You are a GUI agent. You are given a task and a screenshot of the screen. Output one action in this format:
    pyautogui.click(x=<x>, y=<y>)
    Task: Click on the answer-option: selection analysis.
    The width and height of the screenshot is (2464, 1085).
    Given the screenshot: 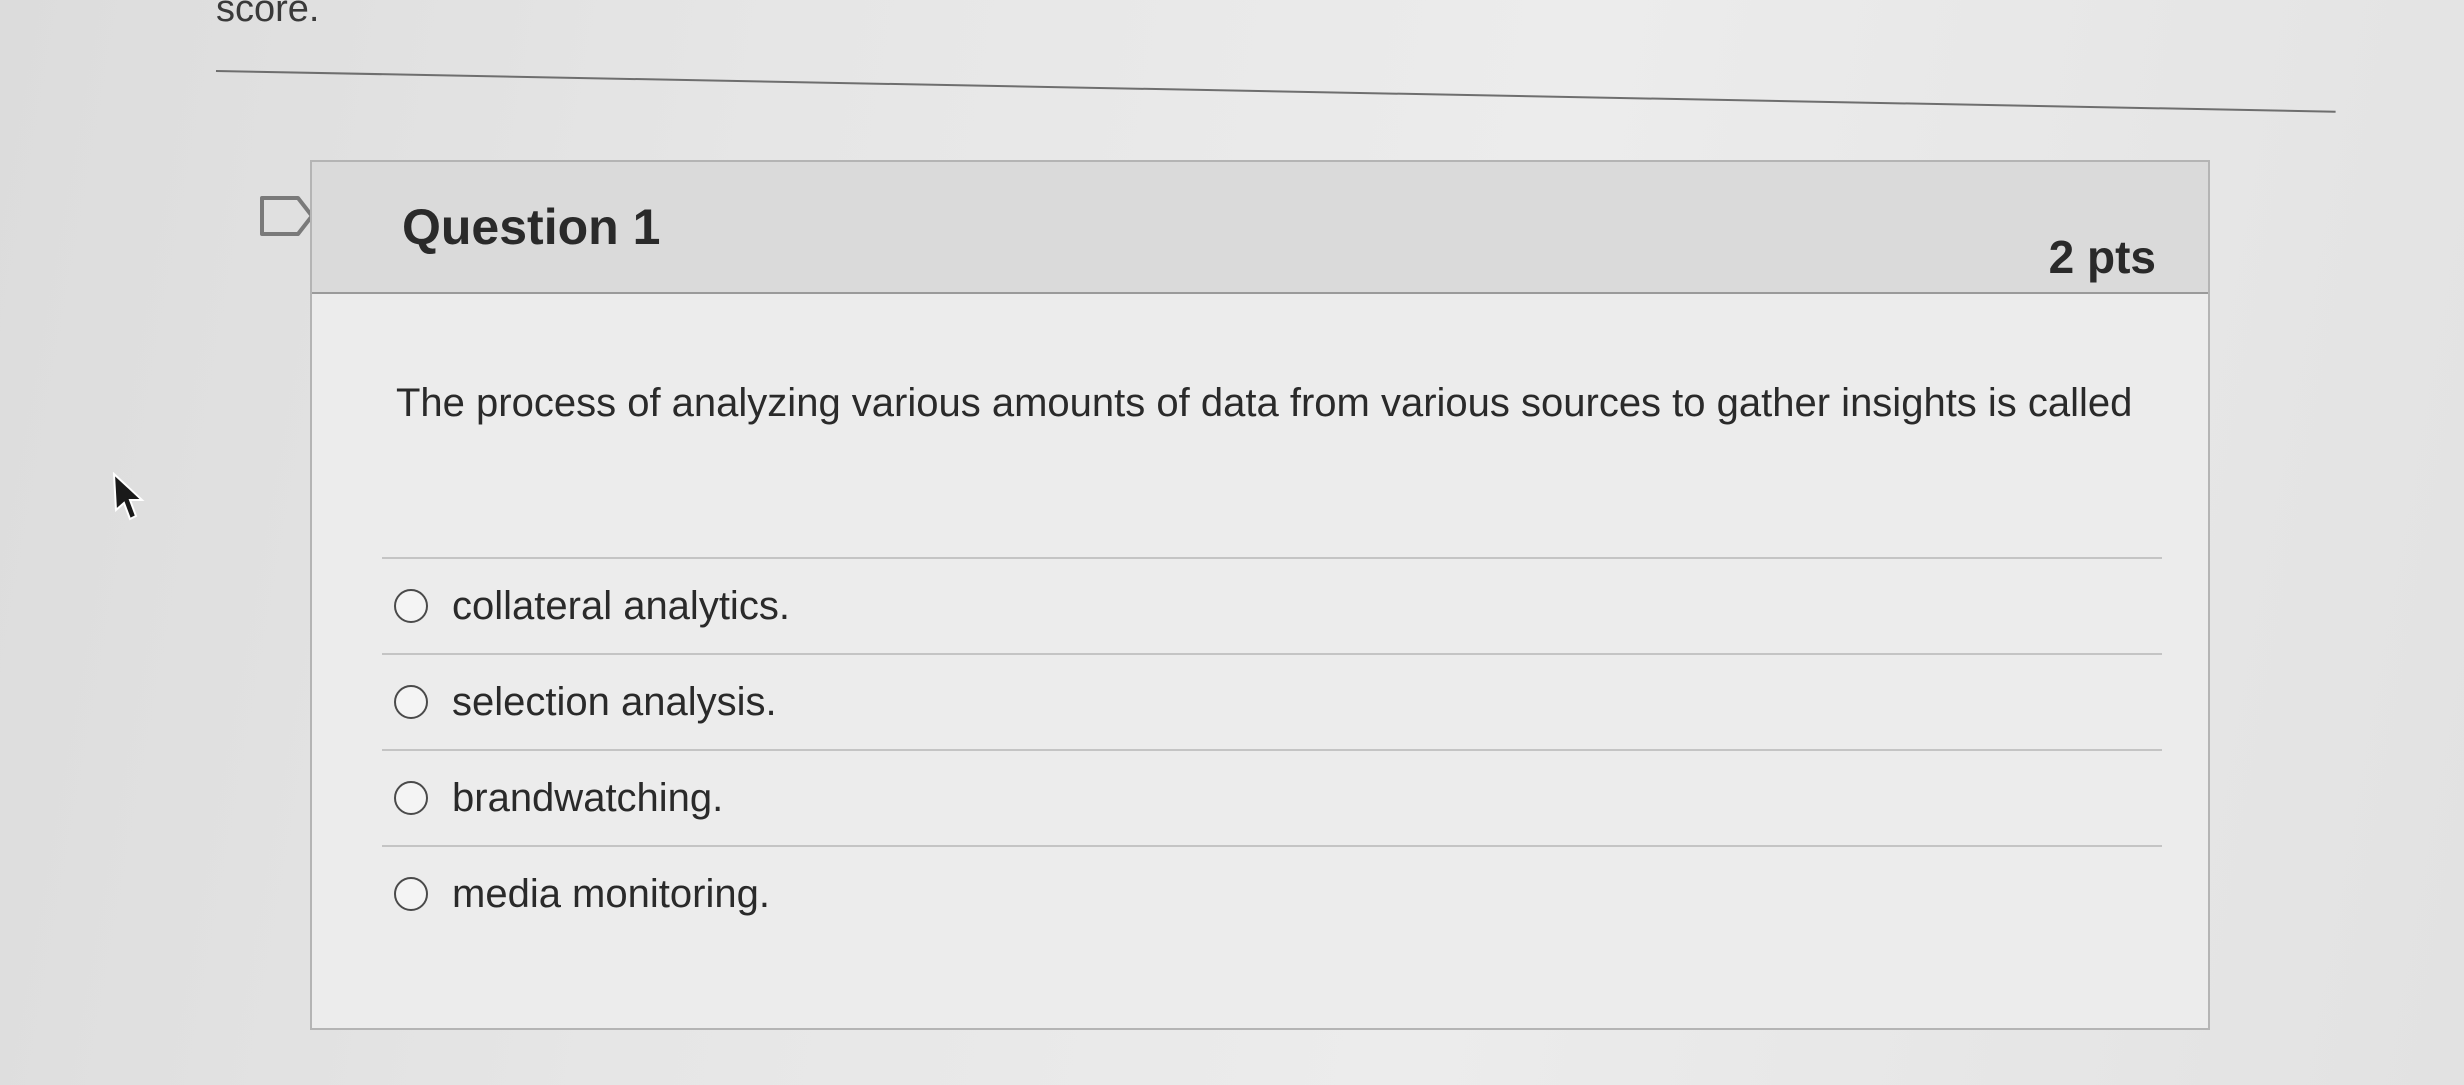 What is the action you would take?
    pyautogui.click(x=1272, y=702)
    